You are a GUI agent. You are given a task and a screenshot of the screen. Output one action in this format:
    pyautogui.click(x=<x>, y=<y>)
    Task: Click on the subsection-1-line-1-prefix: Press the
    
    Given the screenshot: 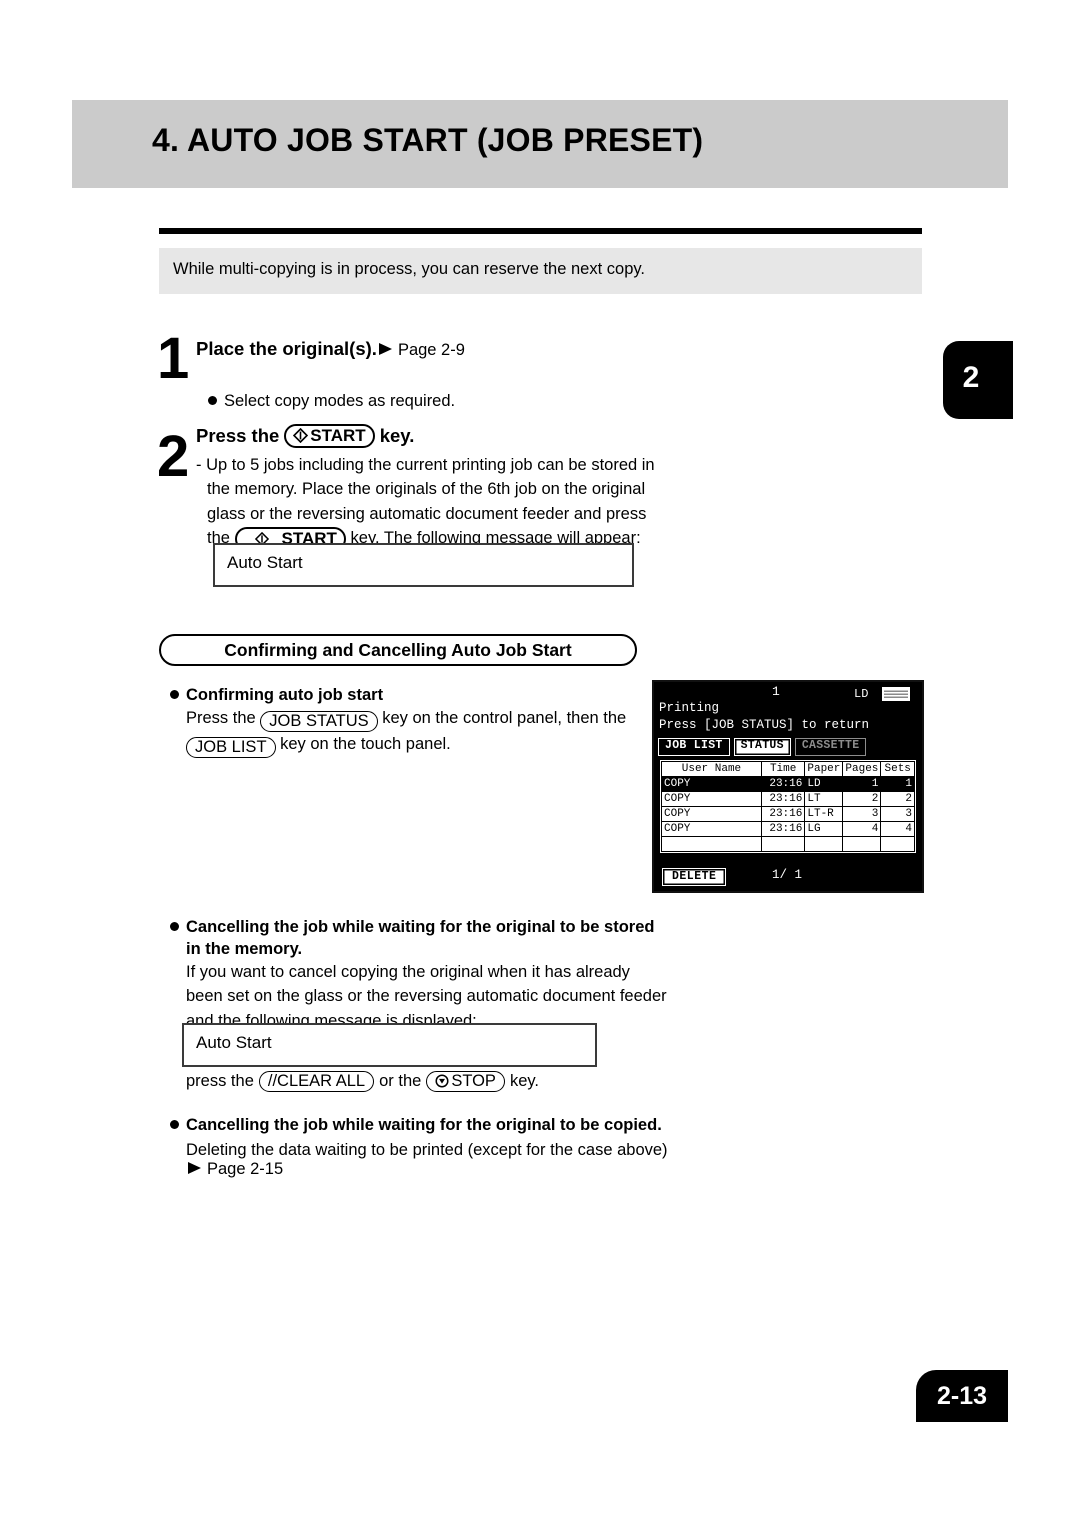 What is the action you would take?
    pyautogui.click(x=221, y=718)
    